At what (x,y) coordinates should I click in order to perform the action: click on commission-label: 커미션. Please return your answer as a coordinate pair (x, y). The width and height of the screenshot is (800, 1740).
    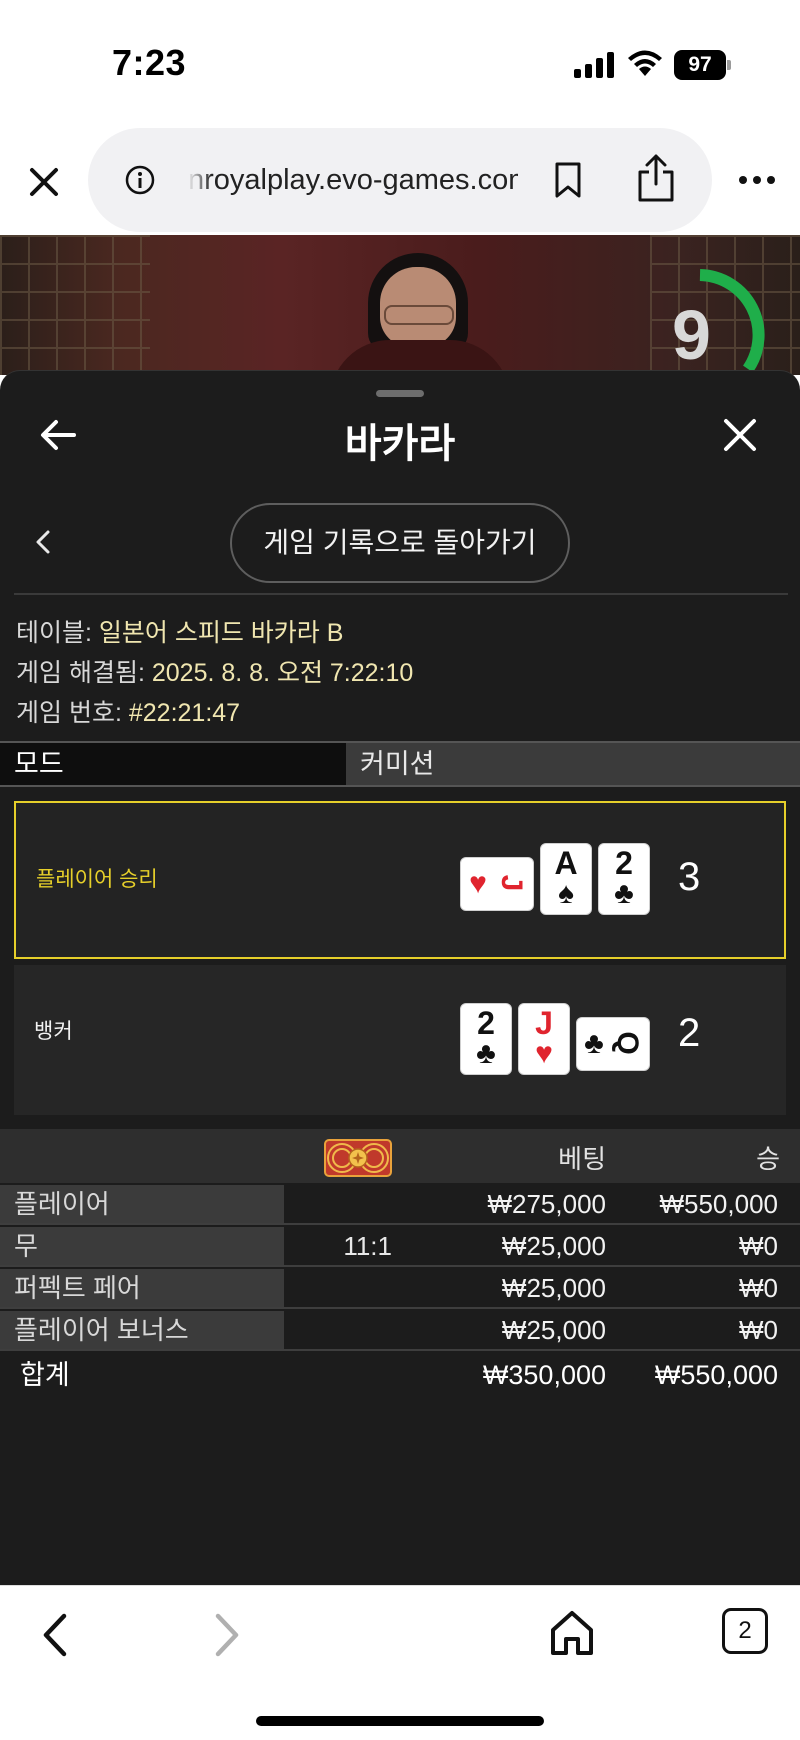
    Looking at the image, I should click on (397, 764).